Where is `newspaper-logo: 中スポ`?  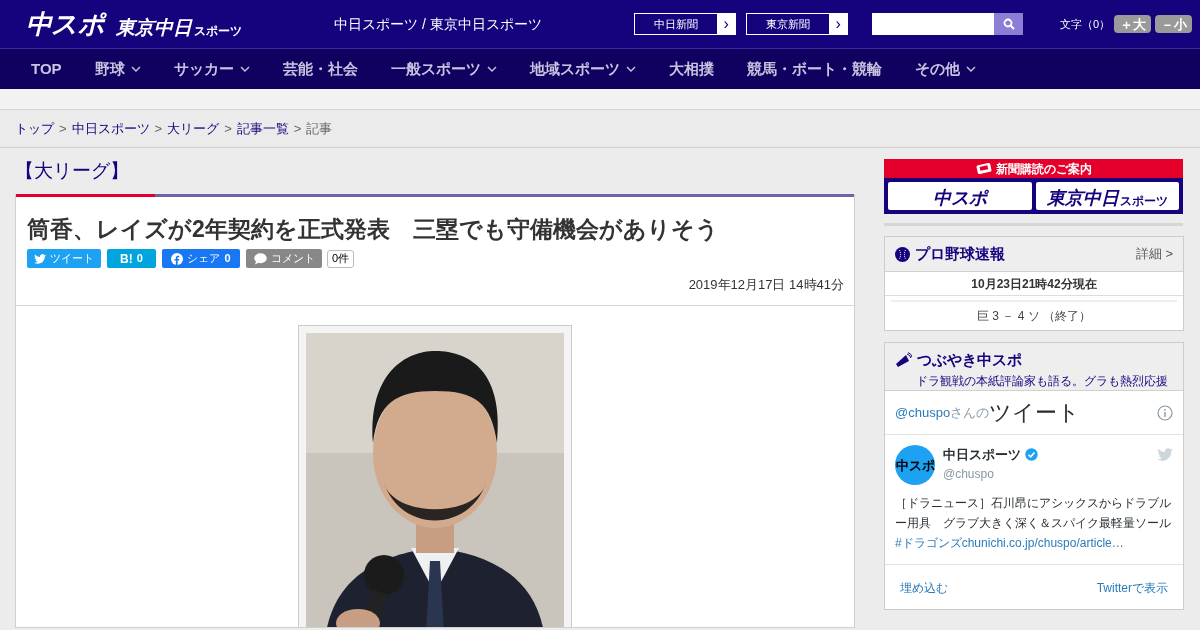 newspaper-logo: 中スポ is located at coordinates (960, 196).